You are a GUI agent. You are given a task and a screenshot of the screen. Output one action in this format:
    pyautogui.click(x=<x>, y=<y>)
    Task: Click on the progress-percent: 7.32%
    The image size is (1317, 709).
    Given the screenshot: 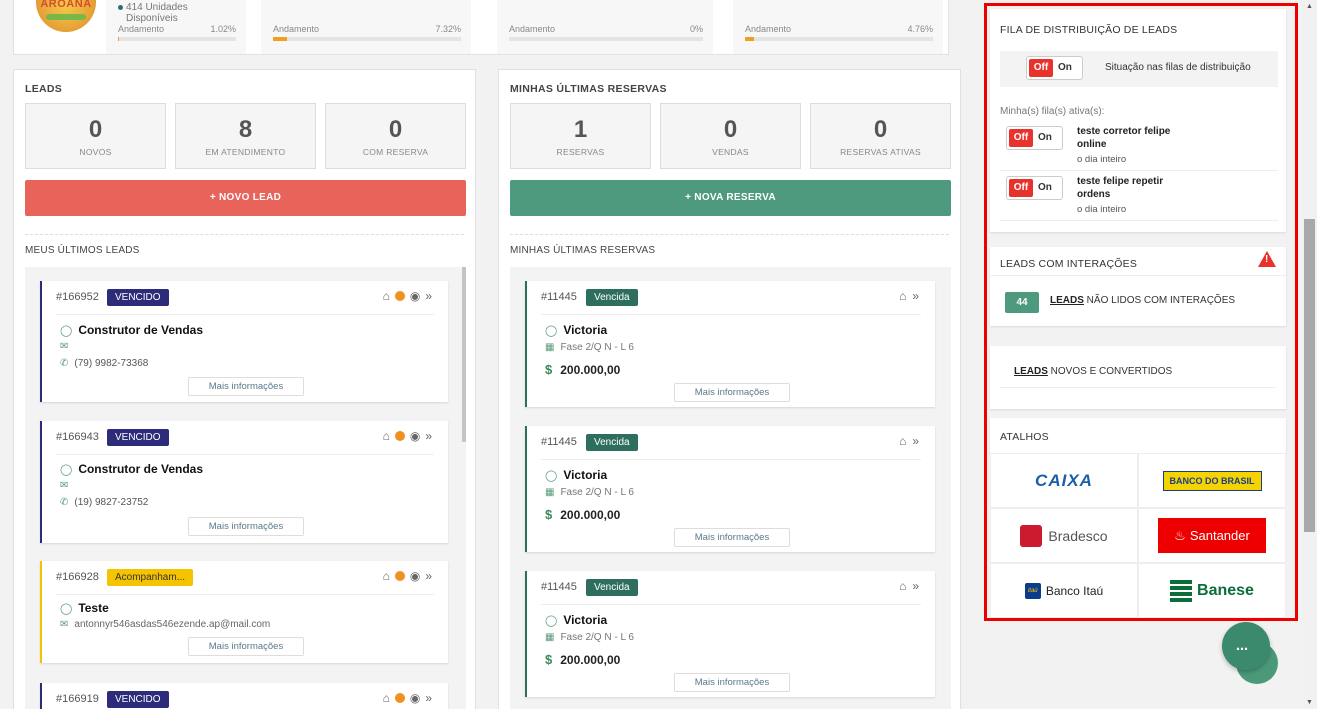 What is the action you would take?
    pyautogui.click(x=448, y=29)
    